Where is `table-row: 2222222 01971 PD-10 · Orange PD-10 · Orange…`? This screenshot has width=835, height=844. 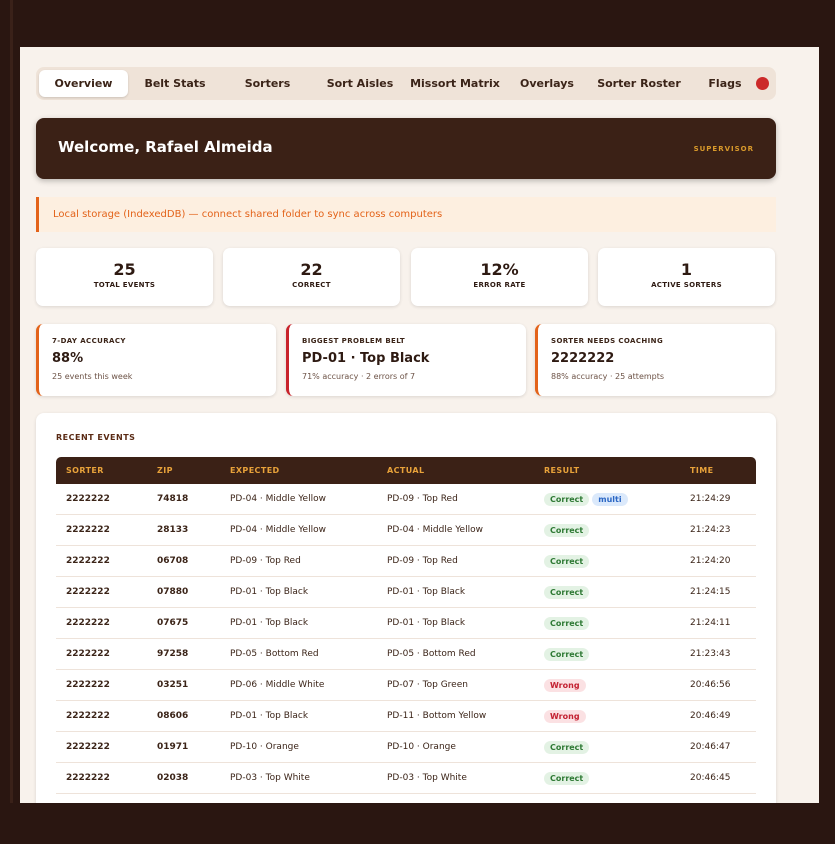 table-row: 2222222 01971 PD-10 · Orange PD-10 · Orange… is located at coordinates (406, 747).